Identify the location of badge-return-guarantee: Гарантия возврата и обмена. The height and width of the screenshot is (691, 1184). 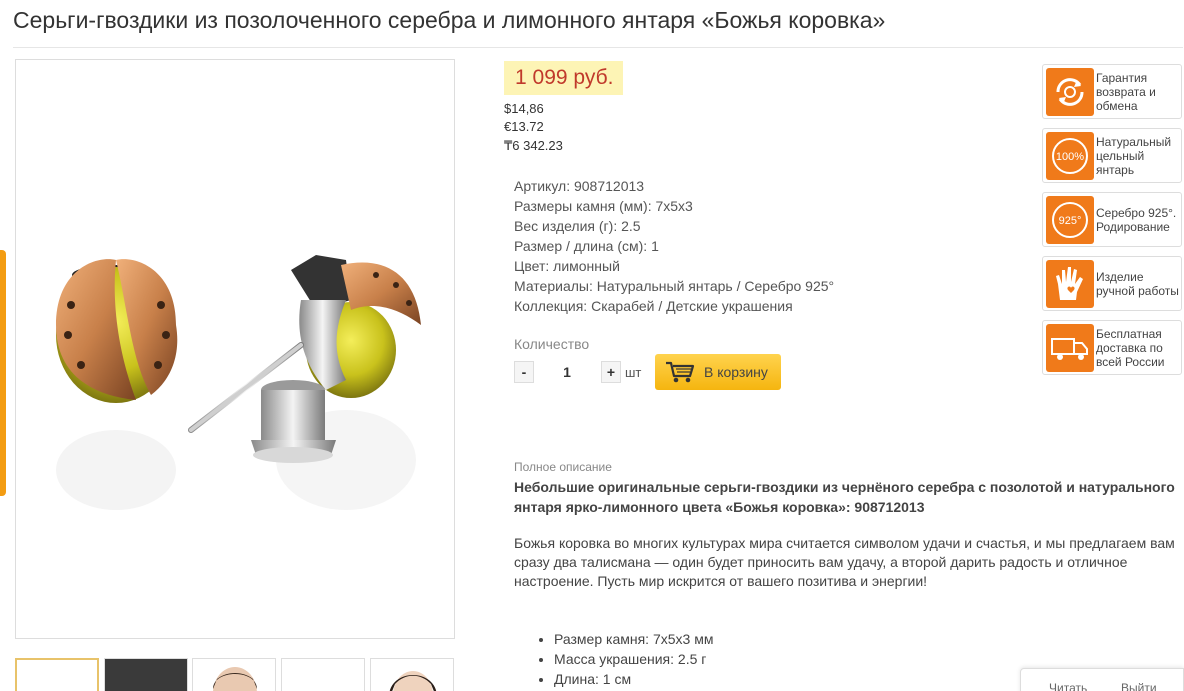
(1112, 91).